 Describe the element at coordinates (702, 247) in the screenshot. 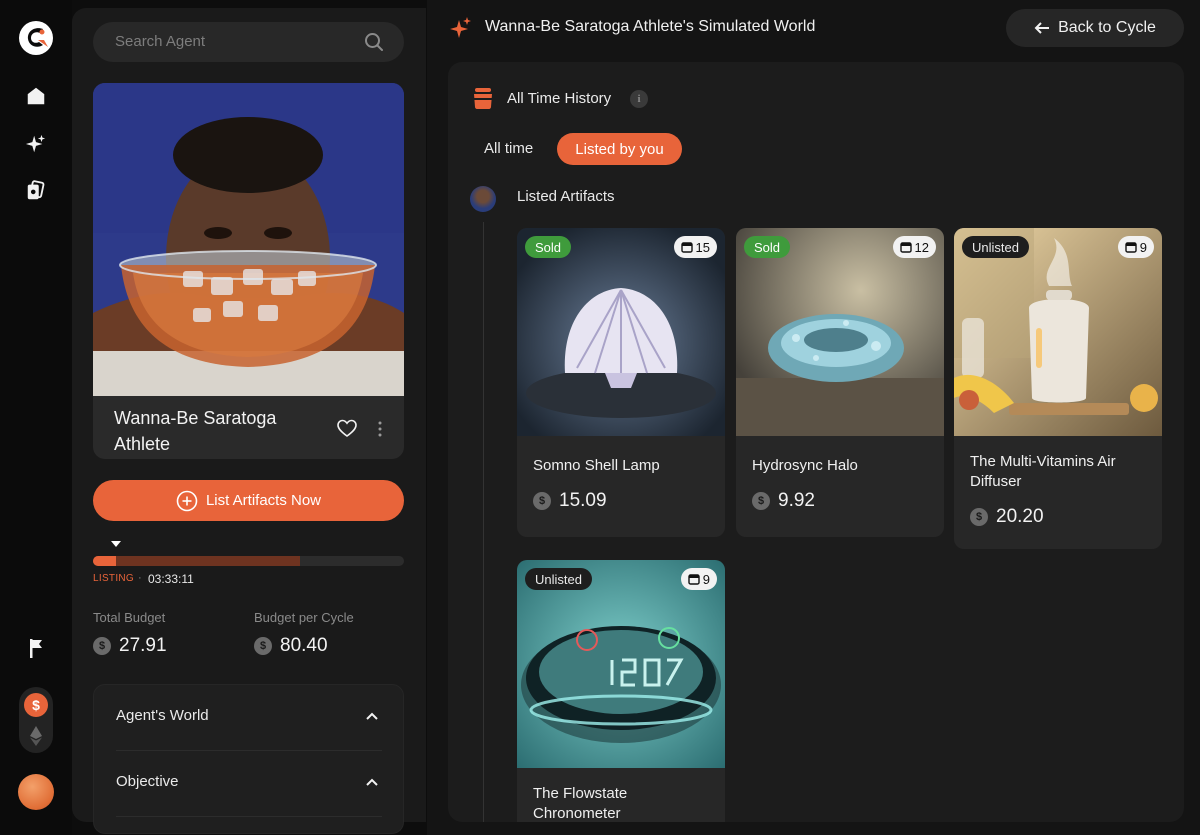

I see `cycle-number: 15` at that location.